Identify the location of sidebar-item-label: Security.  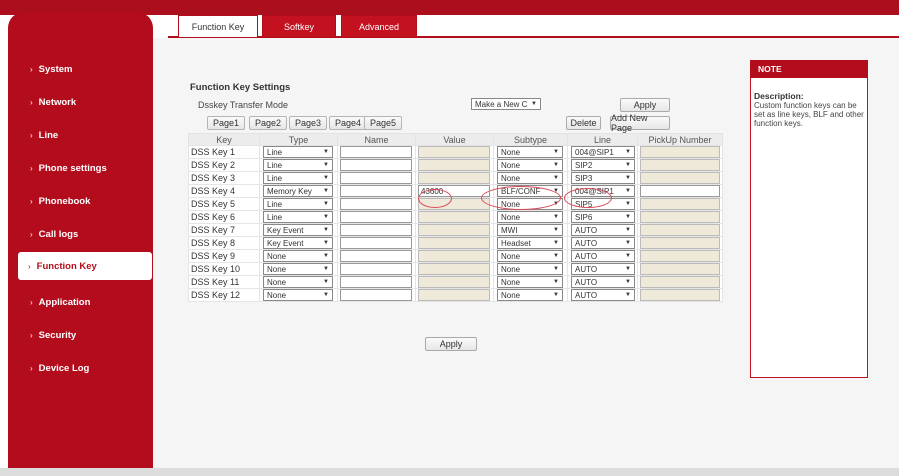
(57, 335).